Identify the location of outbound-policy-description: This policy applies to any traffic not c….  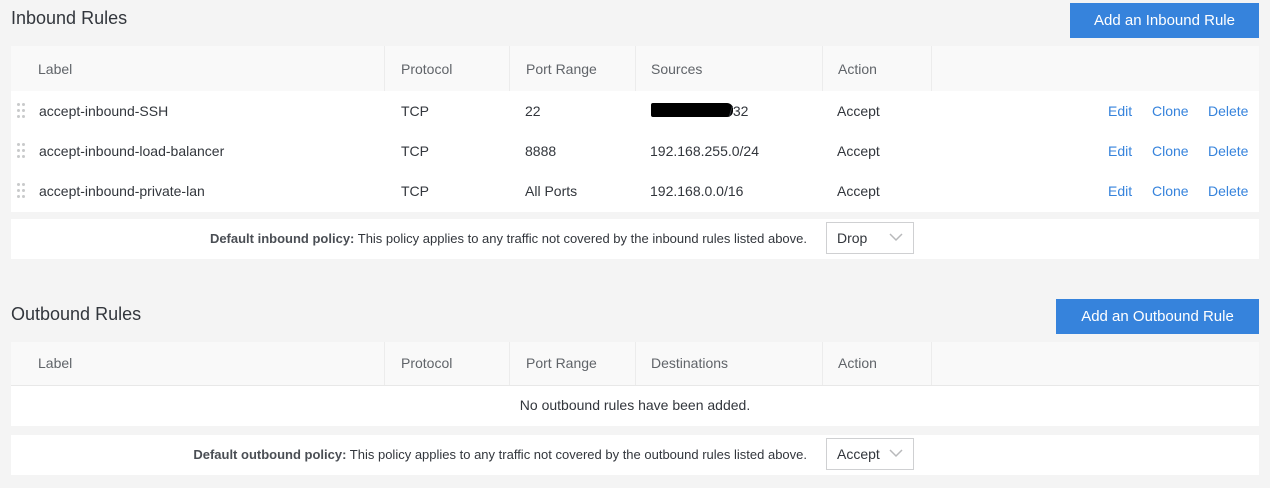
(576, 454).